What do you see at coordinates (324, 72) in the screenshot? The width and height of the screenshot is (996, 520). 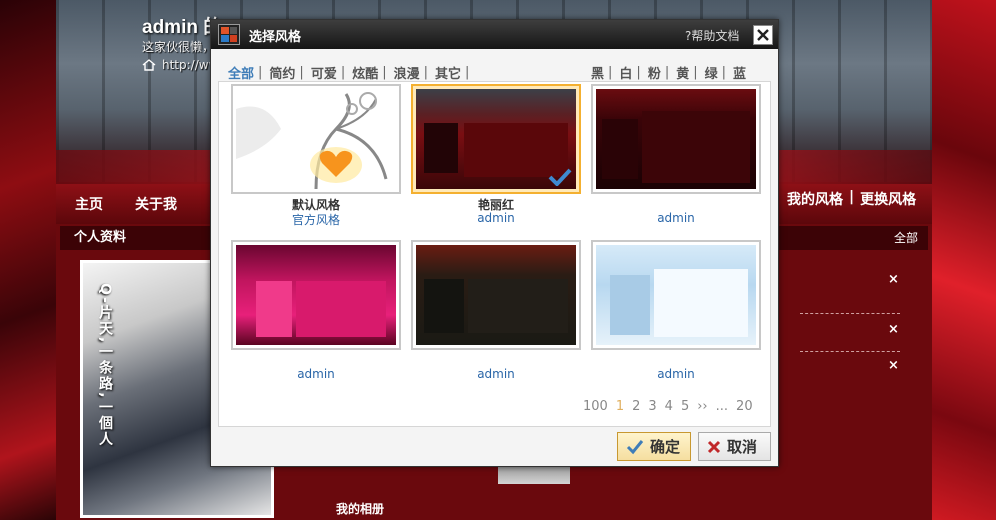 I see `filter-cute: 可爱` at bounding box center [324, 72].